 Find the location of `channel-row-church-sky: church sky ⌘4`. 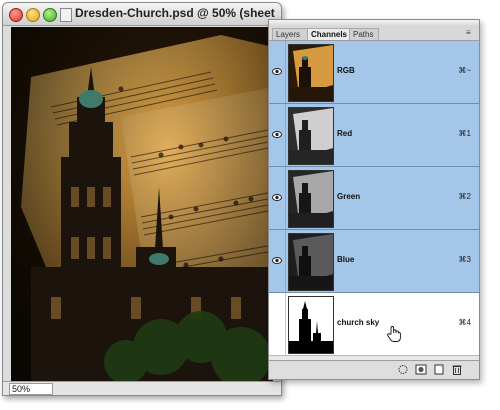

channel-row-church-sky: church sky ⌘4 is located at coordinates (374, 324).